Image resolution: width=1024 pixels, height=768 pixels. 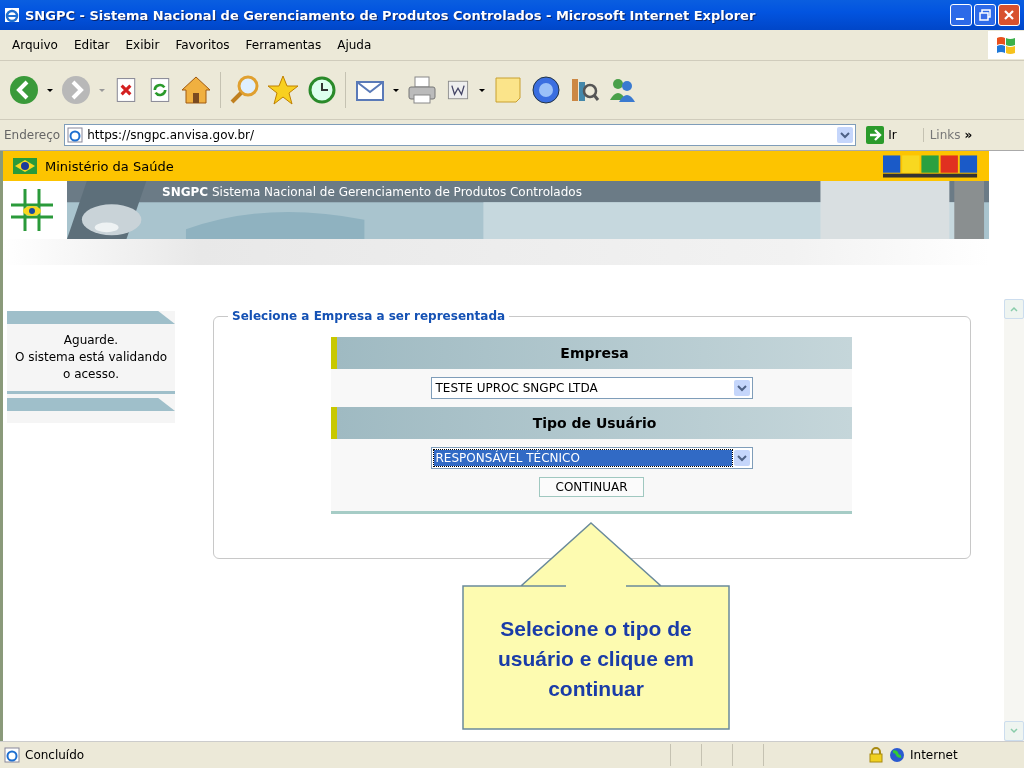 I want to click on select-value: TESTE UPROC SNGPC LTDA, so click(x=516, y=388).